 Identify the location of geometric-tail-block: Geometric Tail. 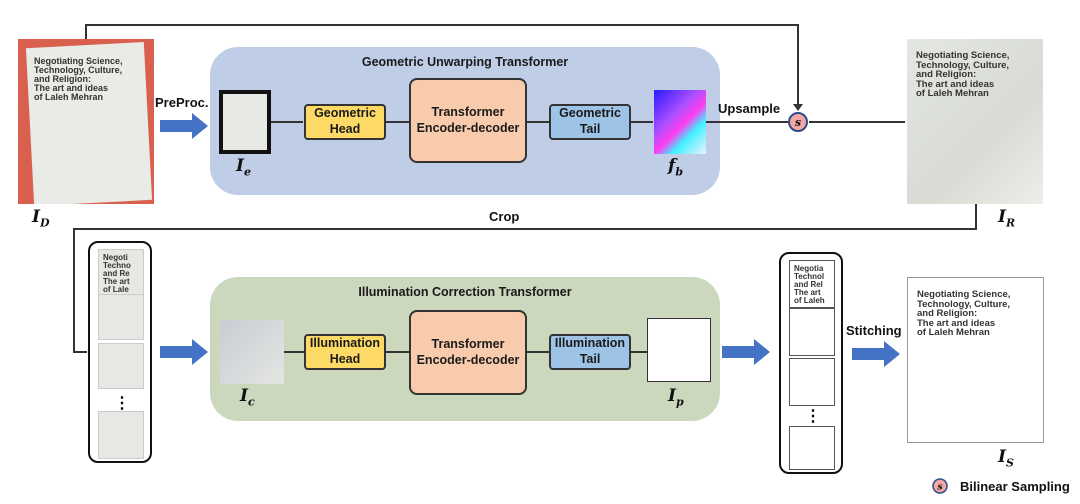
(590, 122).